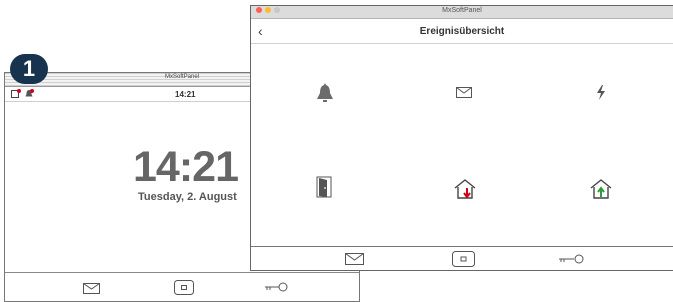 This screenshot has width=673, height=302. Describe the element at coordinates (29, 69) in the screenshot. I see `step-badge: 1` at that location.